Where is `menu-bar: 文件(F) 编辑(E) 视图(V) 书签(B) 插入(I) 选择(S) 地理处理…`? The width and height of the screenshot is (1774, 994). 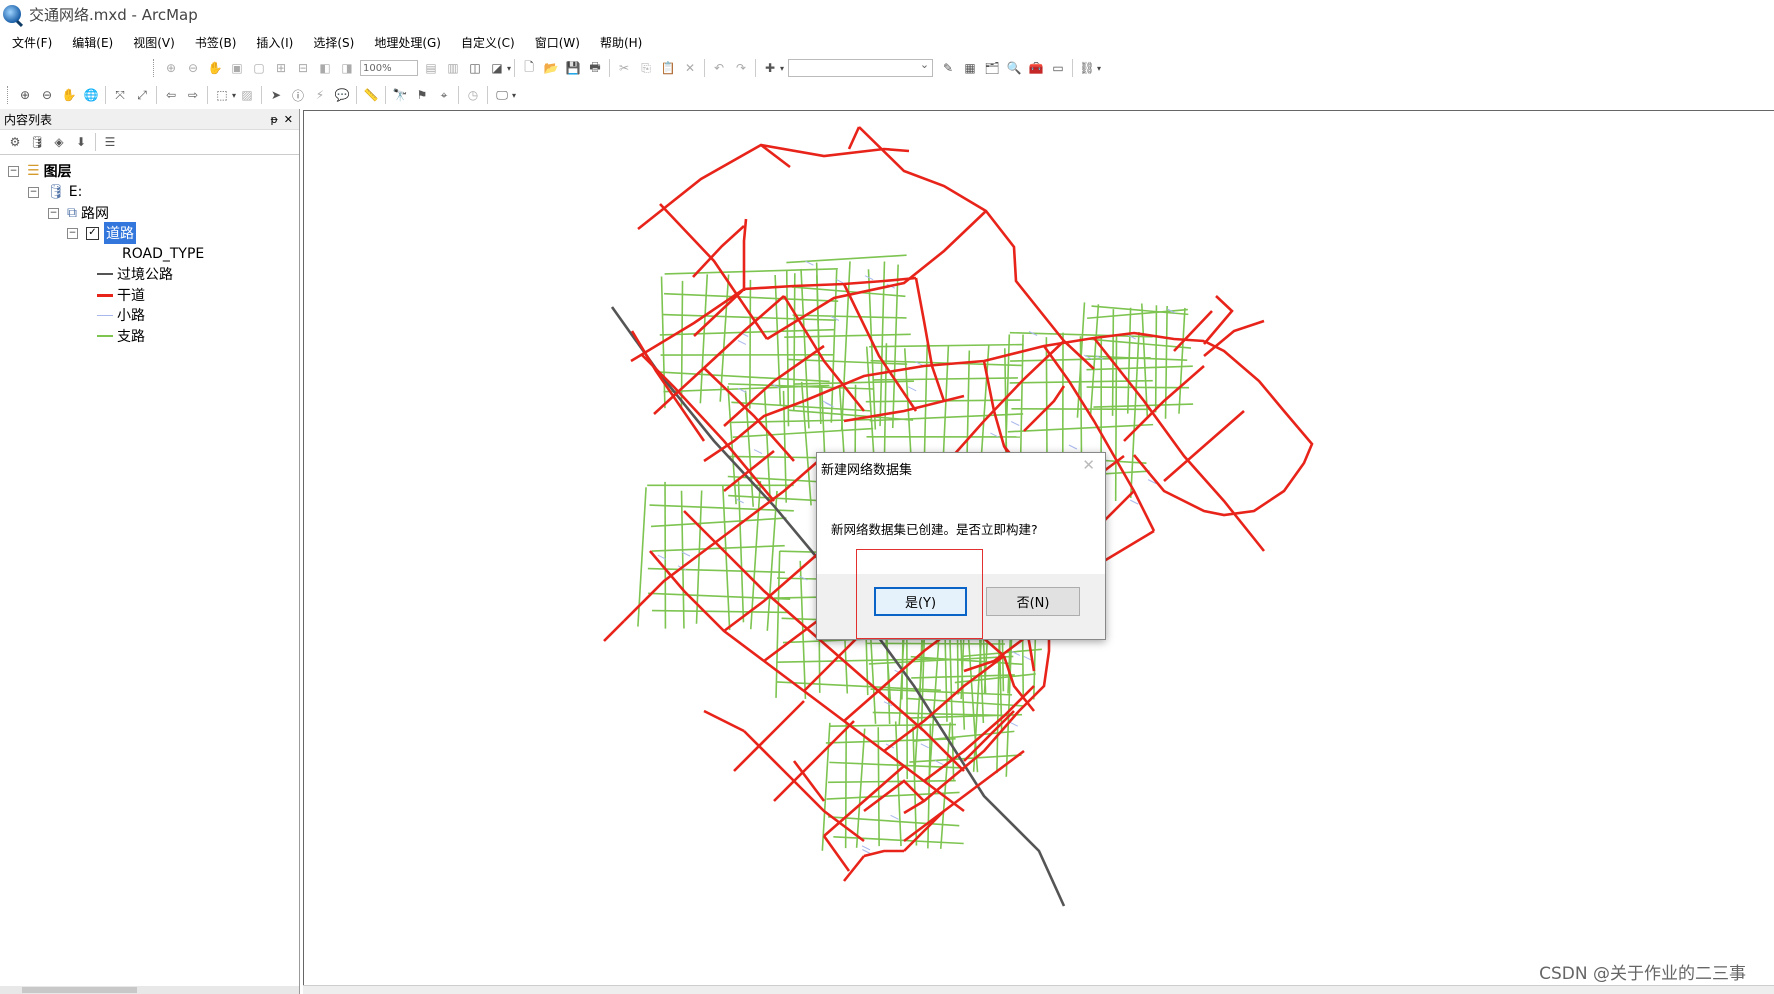 menu-bar: 文件(F) 编辑(E) 视图(V) 书签(B) 插入(I) 选择(S) 地理处理… is located at coordinates (887, 42).